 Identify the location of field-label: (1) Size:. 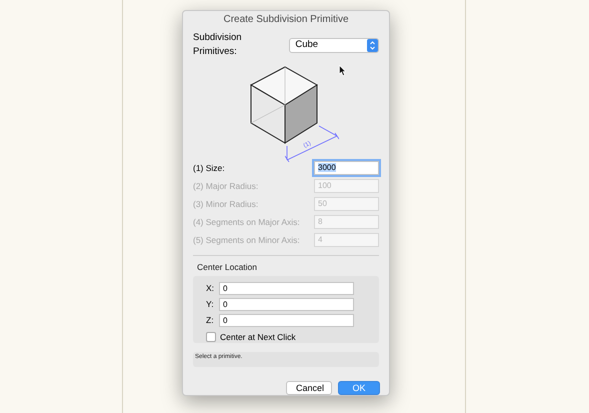
(209, 168).